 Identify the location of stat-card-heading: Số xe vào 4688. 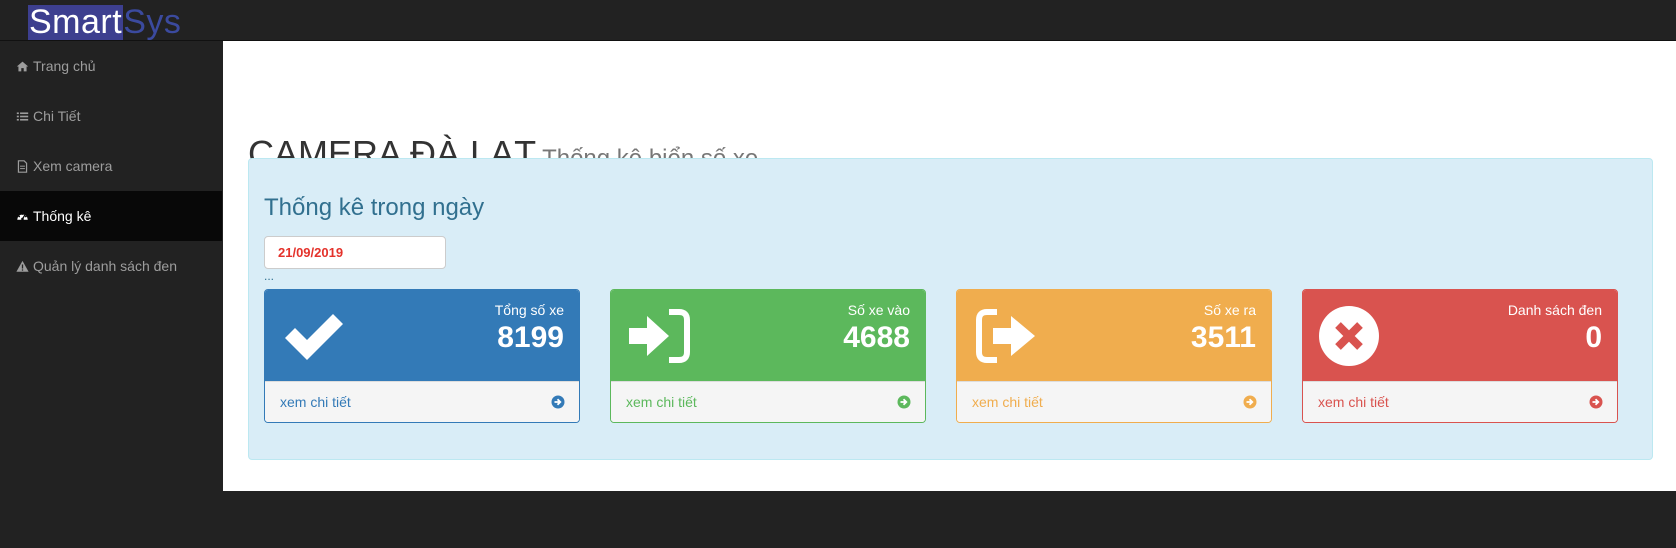
(768, 335).